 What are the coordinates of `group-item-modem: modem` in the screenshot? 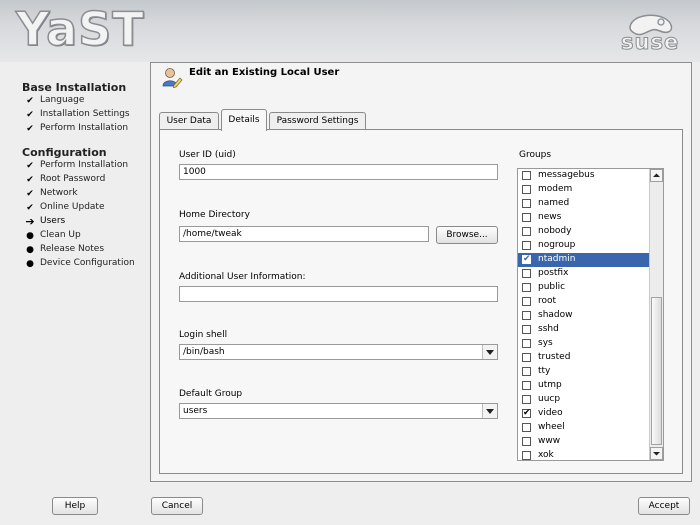 It's located at (584, 190).